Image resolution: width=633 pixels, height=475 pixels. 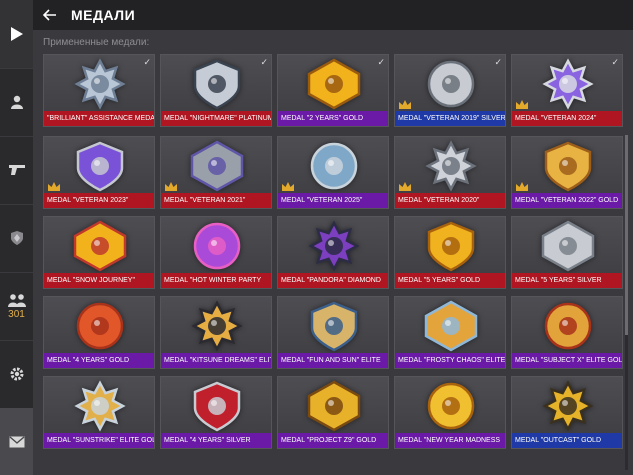 I want to click on clan-button: 301, so click(x=16, y=306).